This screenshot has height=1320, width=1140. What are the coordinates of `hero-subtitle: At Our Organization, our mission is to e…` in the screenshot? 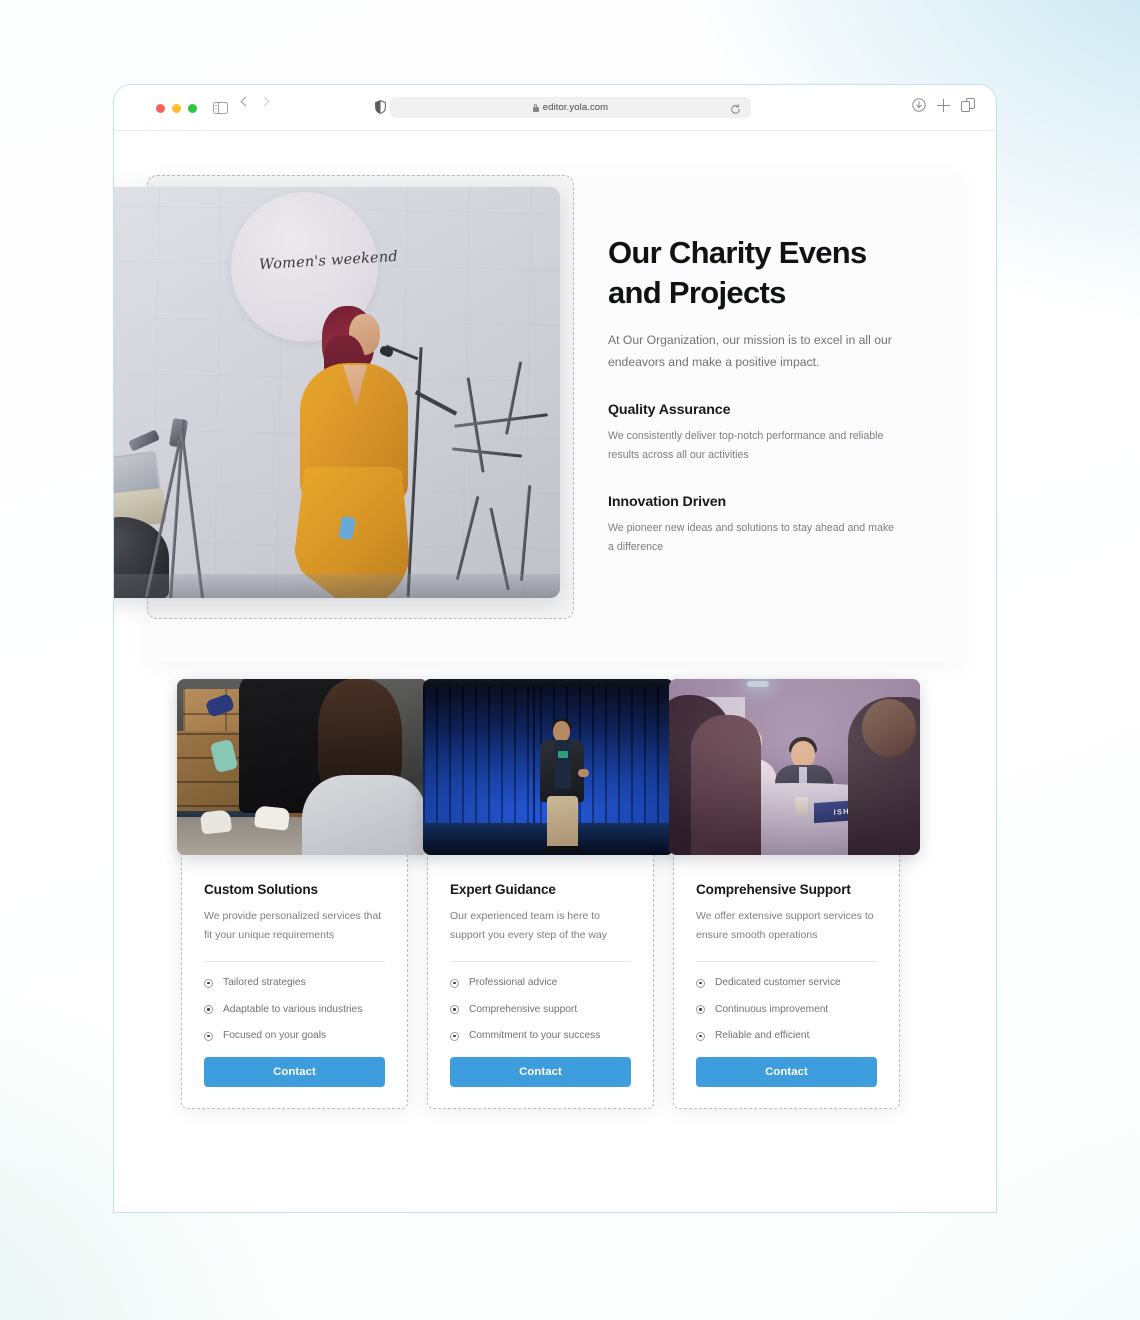 It's located at (750, 351).